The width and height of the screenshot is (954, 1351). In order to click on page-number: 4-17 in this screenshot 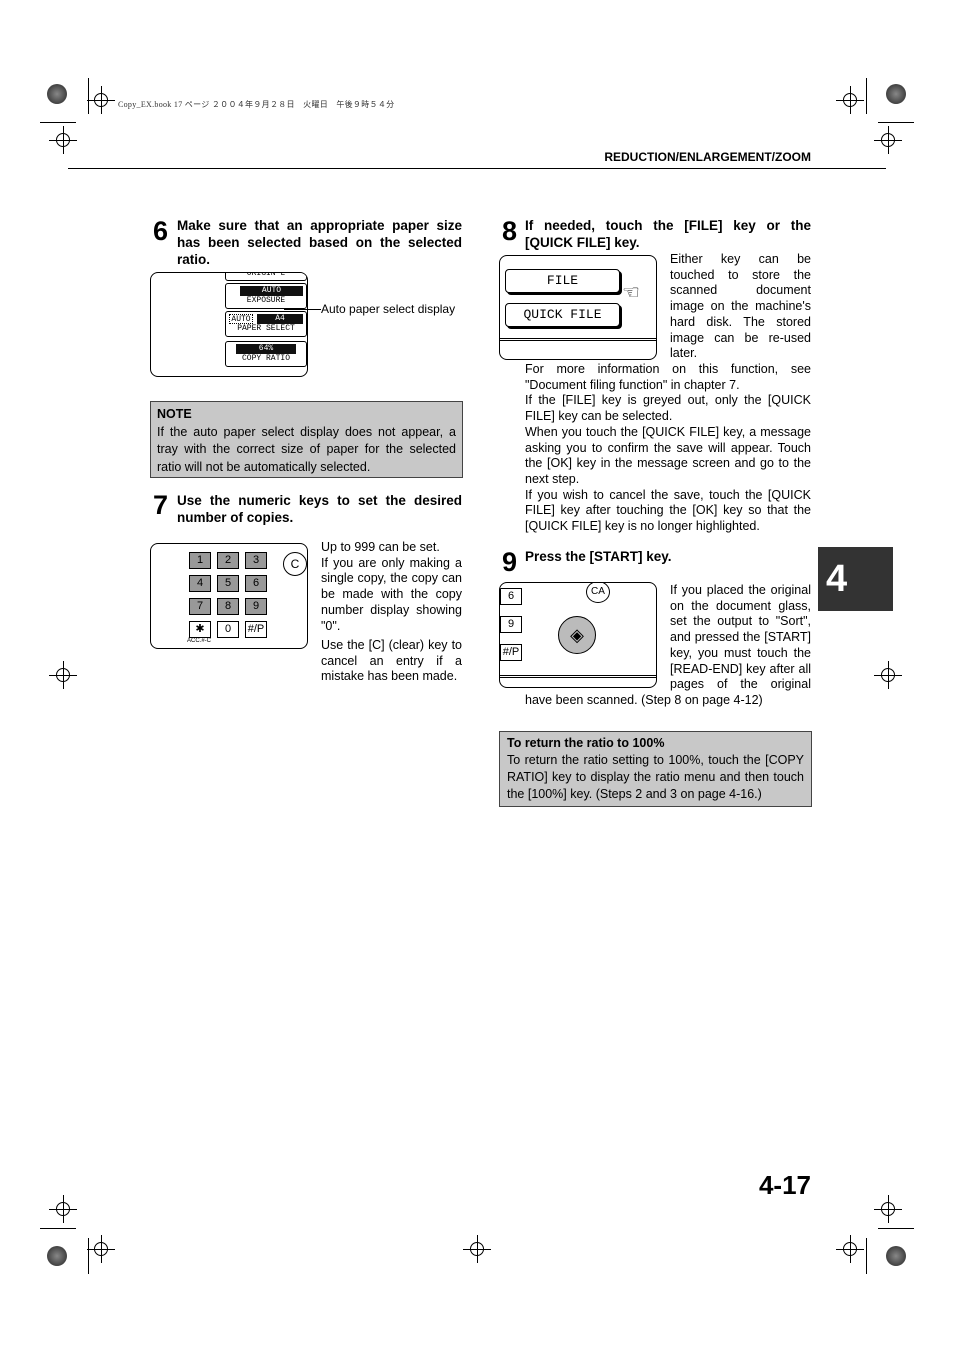, I will do `click(784, 1185)`.